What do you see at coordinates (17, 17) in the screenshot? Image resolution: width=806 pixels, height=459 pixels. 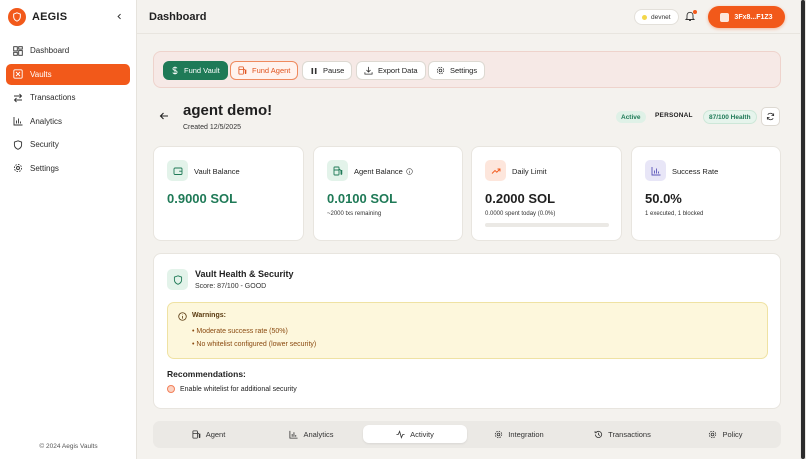 I see `shield-logo-icon` at bounding box center [17, 17].